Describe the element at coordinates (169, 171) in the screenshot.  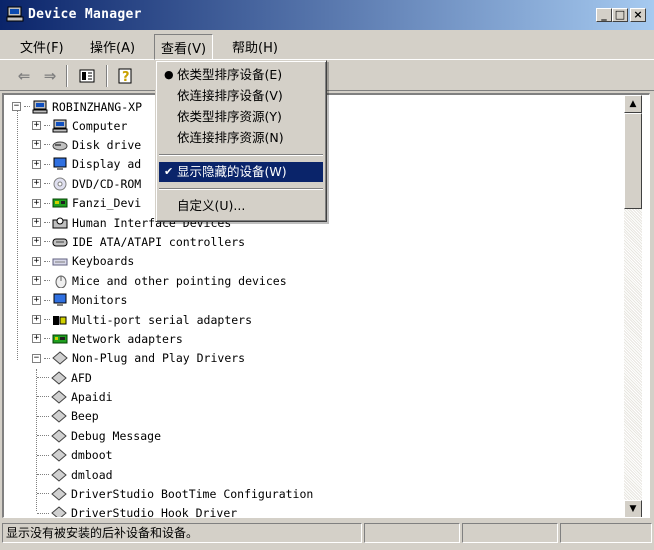
I see `checkmark-icon: ✔` at that location.